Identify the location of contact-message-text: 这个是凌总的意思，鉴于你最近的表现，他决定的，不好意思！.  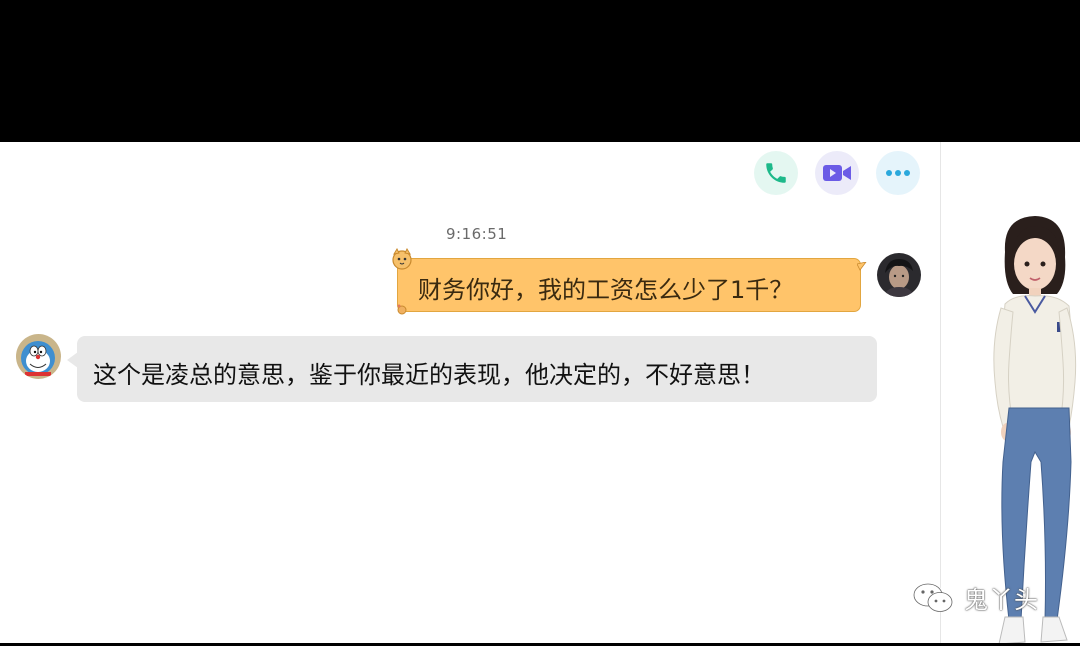
(429, 375).